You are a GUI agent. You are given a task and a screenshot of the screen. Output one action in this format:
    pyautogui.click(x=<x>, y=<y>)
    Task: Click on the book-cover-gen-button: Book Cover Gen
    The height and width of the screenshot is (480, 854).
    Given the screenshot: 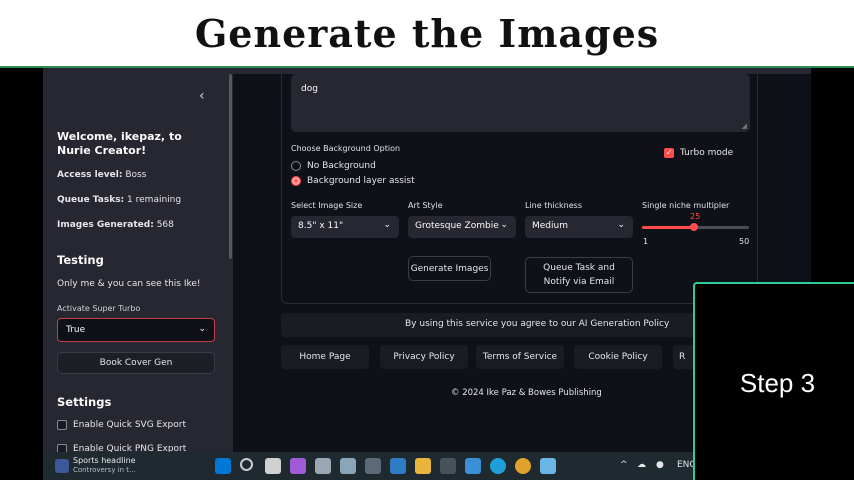 What is the action you would take?
    pyautogui.click(x=136, y=363)
    